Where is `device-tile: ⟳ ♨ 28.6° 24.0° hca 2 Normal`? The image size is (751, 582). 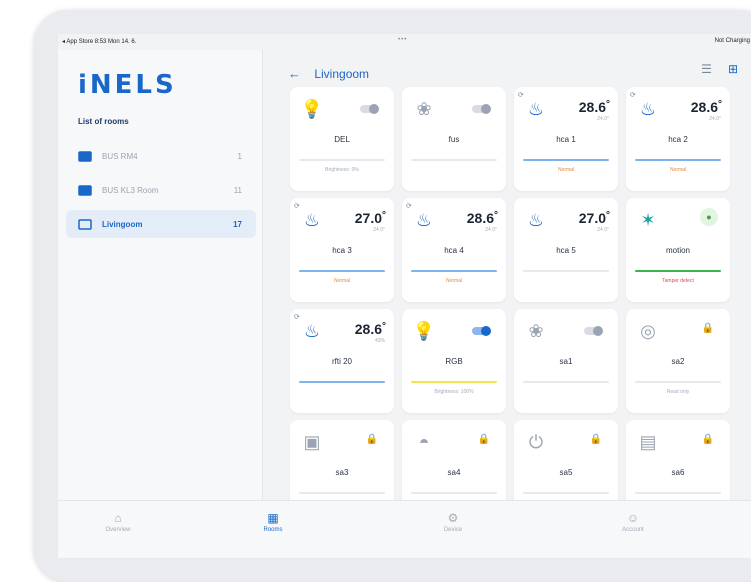 device-tile: ⟳ ♨ 28.6° 24.0° hca 2 Normal is located at coordinates (678, 139).